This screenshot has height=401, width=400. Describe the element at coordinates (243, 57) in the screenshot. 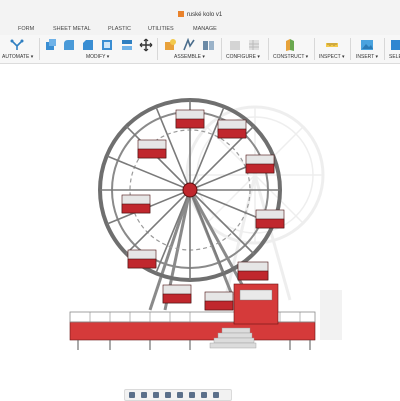

I see `group-configure-label: CONFIGURE ▾` at that location.